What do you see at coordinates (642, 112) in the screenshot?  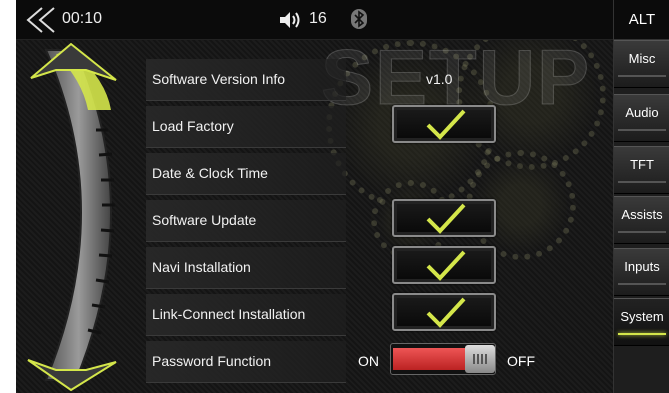 I see `tab-label: Audio` at bounding box center [642, 112].